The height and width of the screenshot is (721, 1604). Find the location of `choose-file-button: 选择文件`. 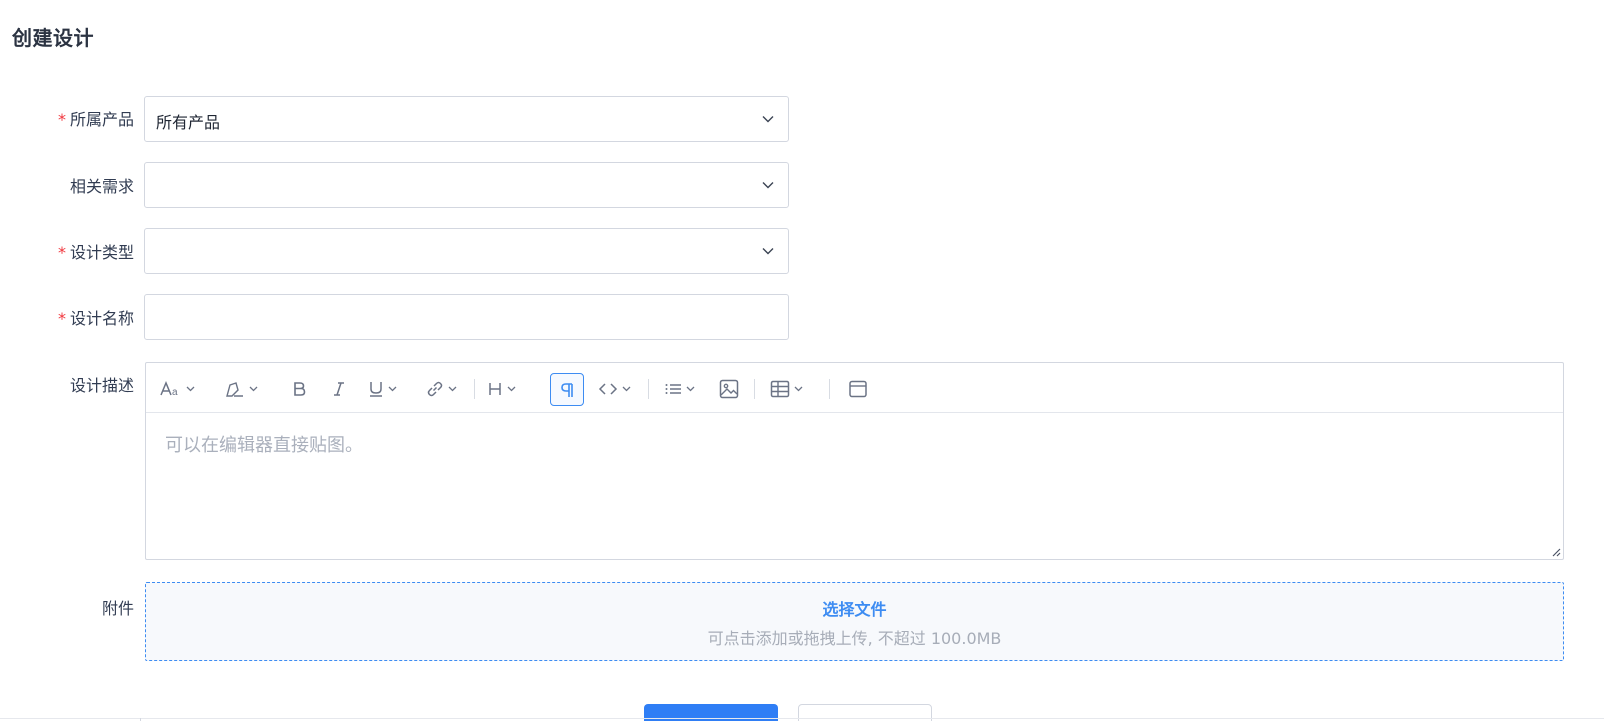

choose-file-button: 选择文件 is located at coordinates (854, 608).